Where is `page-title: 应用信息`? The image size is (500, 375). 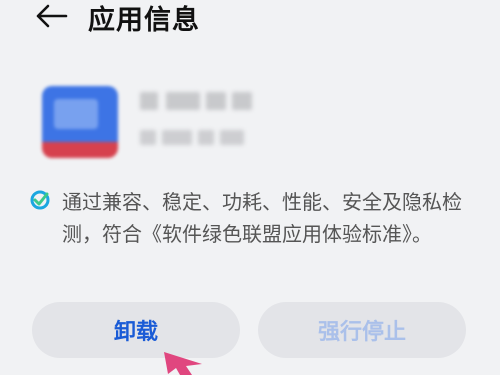 page-title: 应用信息 is located at coordinates (144, 20).